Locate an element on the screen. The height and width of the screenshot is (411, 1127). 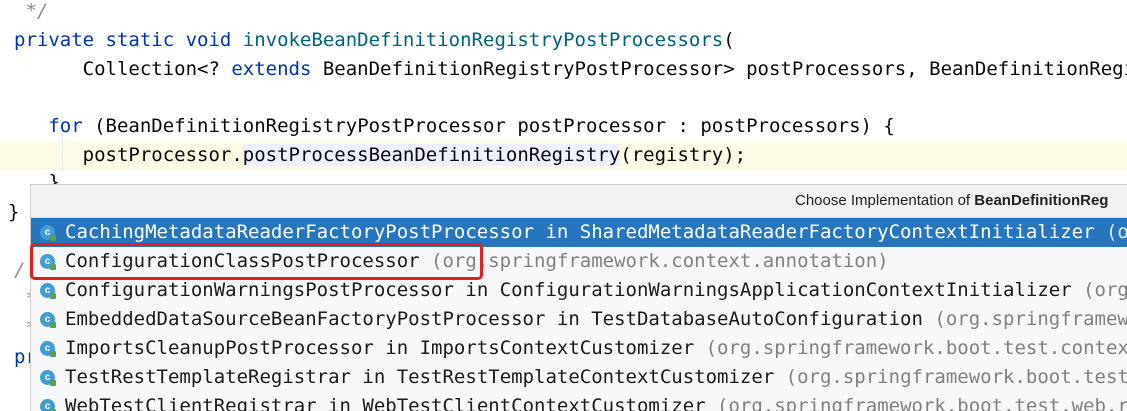
code-line-9: / is located at coordinates (20, 270).